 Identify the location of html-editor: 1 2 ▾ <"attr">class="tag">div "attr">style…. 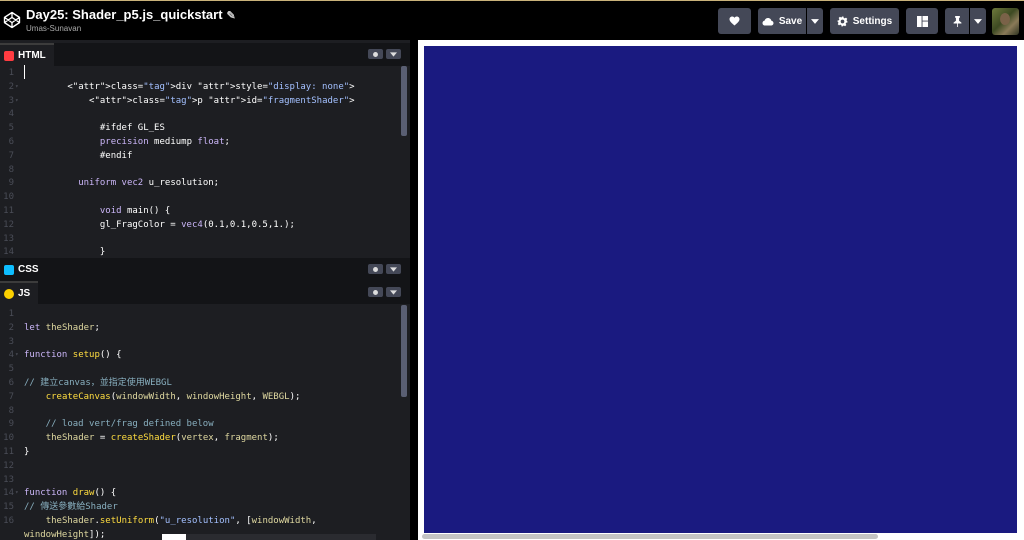
(205, 162).